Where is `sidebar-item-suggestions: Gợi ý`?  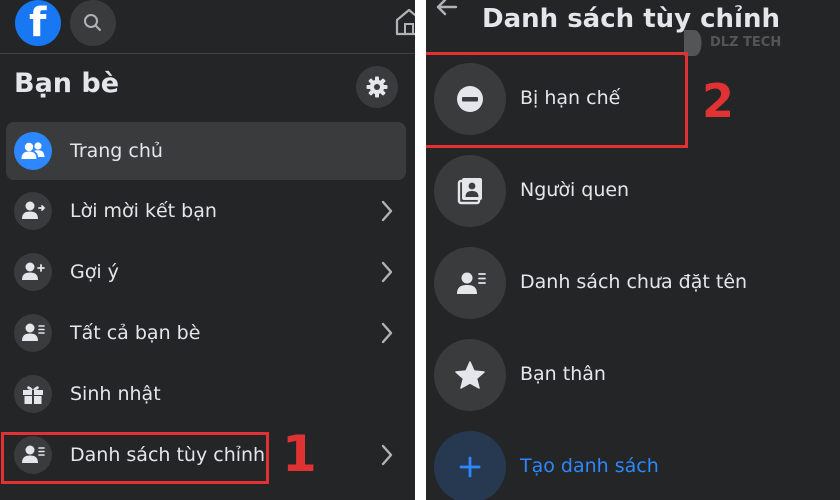
sidebar-item-suggestions: Gợi ý is located at coordinates (206, 272).